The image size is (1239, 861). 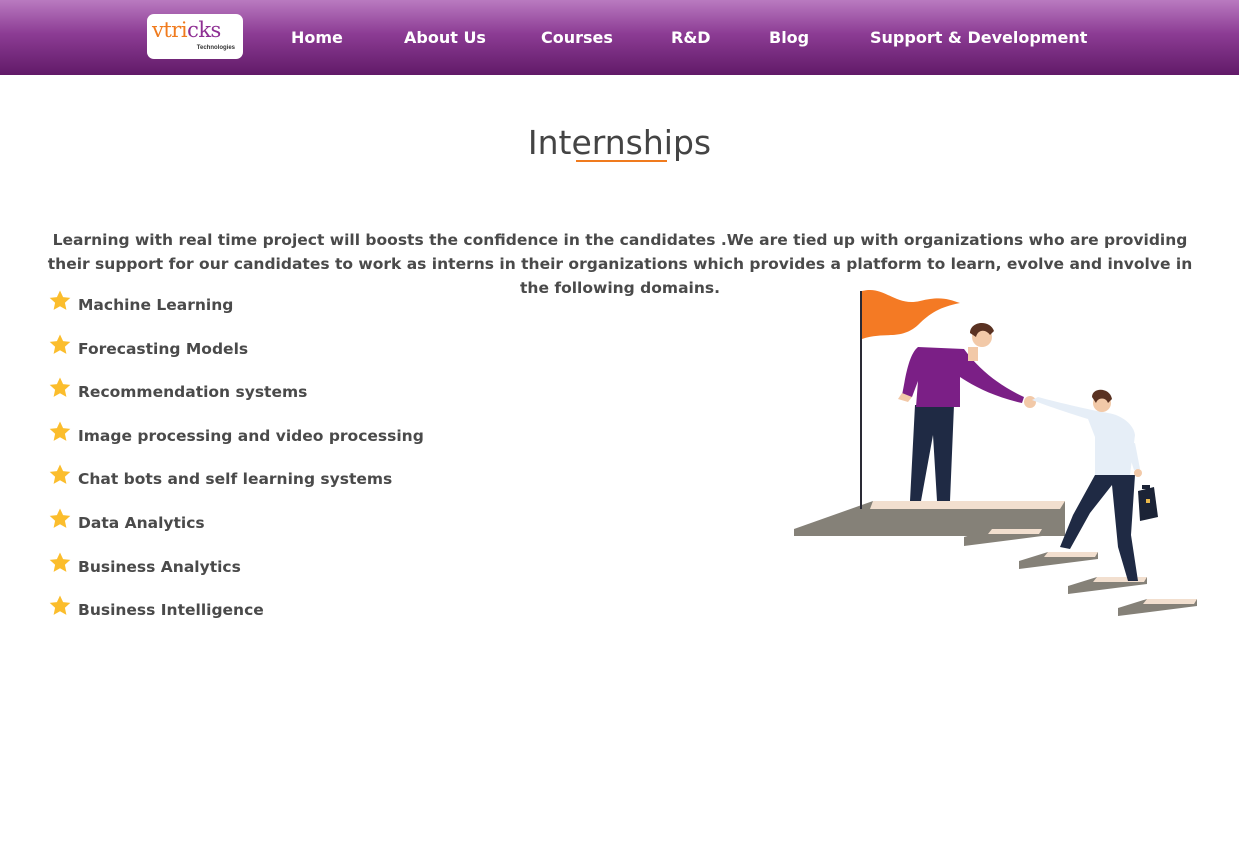 I want to click on logo-word-part2: cks, so click(x=204, y=30).